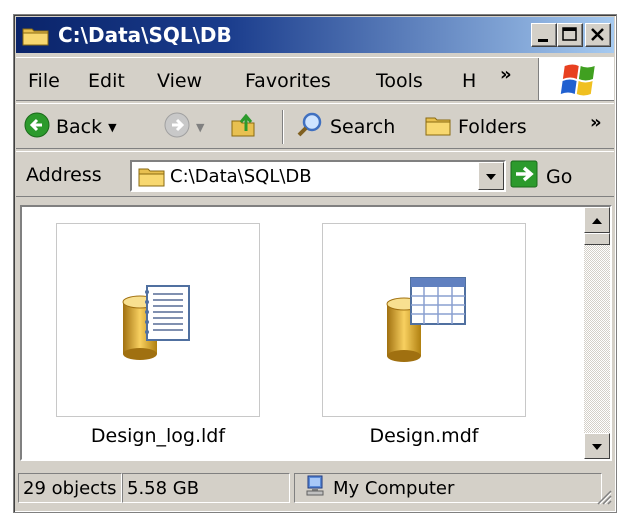 This screenshot has height=518, width=622. I want to click on address-field: C:\Data\SQL\DB, so click(318, 176).